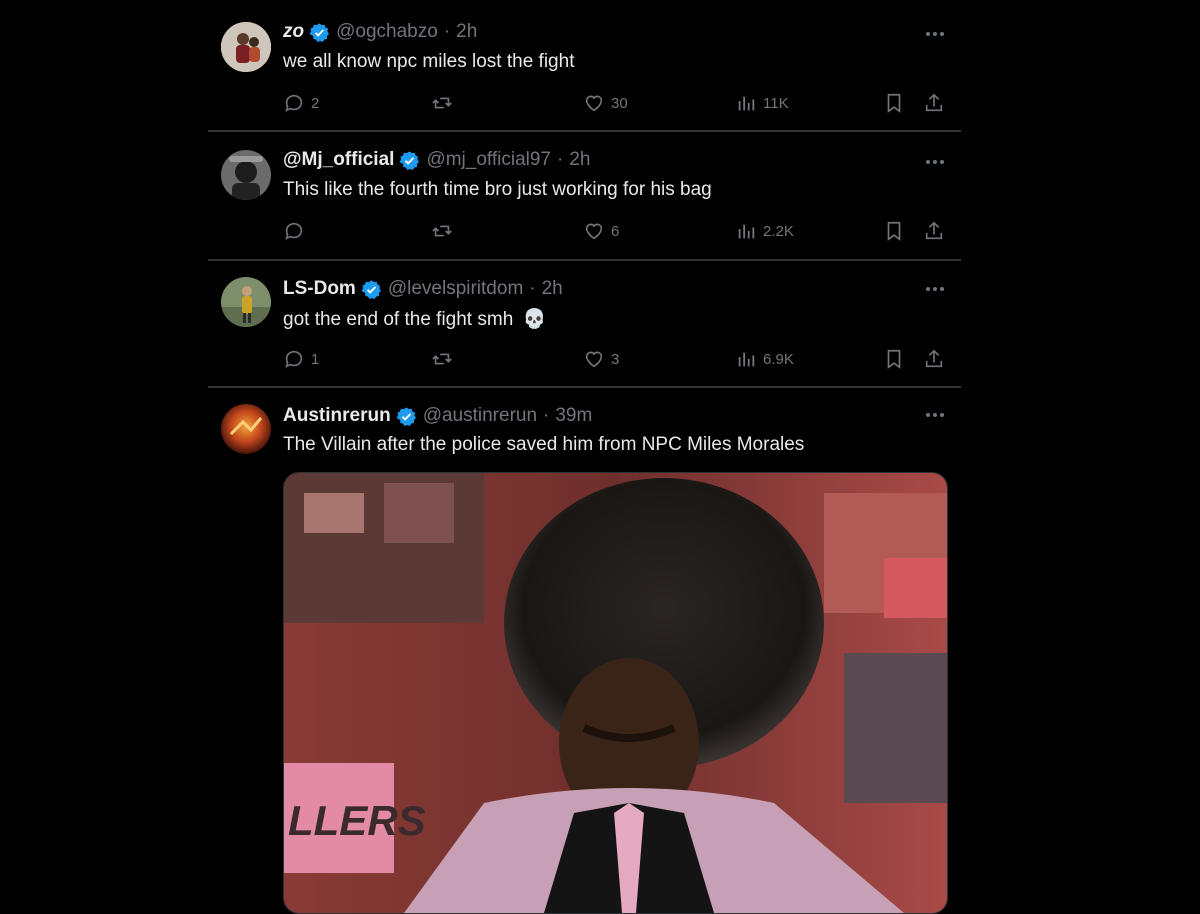  I want to click on user-handle: @levelspiritdom, so click(455, 289).